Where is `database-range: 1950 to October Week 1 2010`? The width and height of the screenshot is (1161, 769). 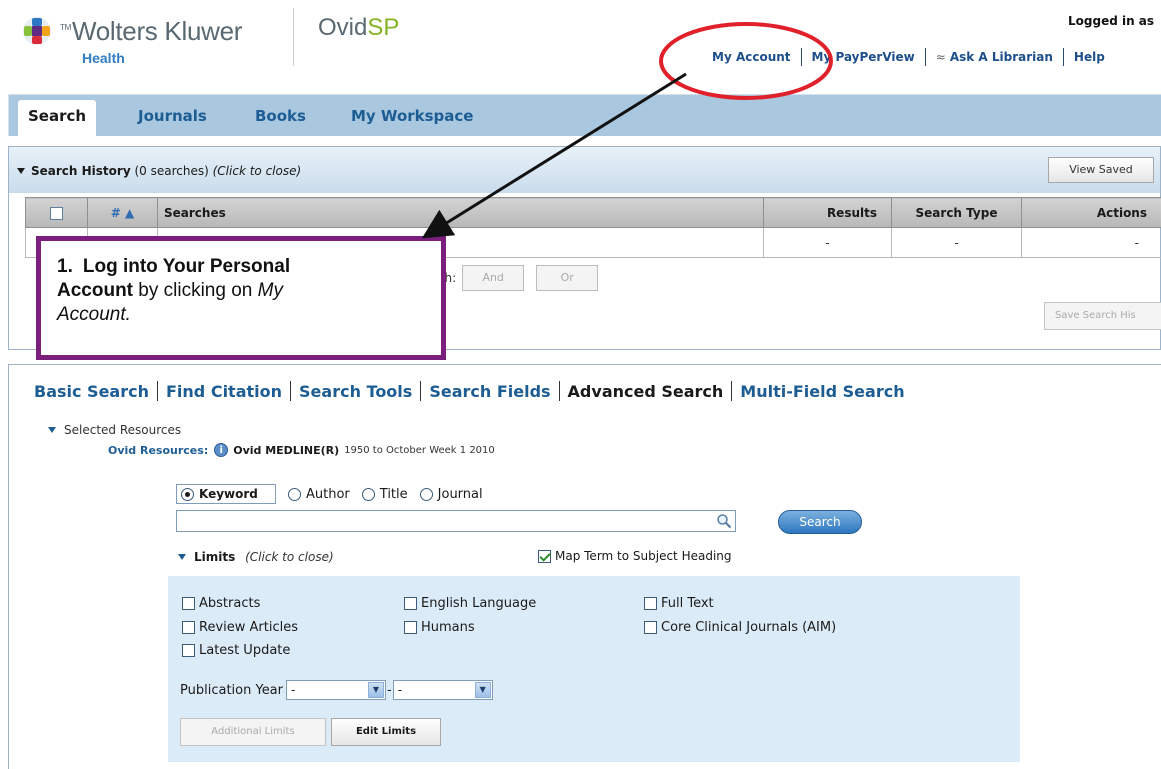
database-range: 1950 to October Week 1 2010 is located at coordinates (419, 450).